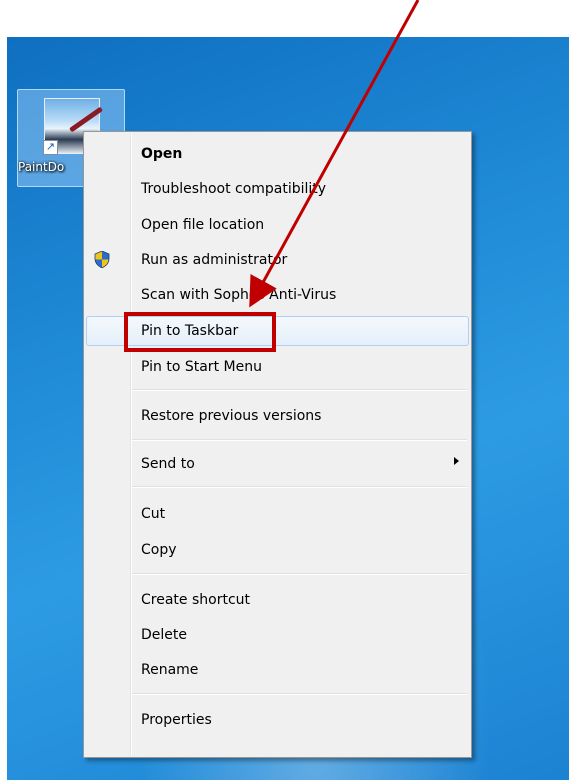 The width and height of the screenshot is (569, 780). I want to click on annotation-arrow-icon, so click(334, 154).